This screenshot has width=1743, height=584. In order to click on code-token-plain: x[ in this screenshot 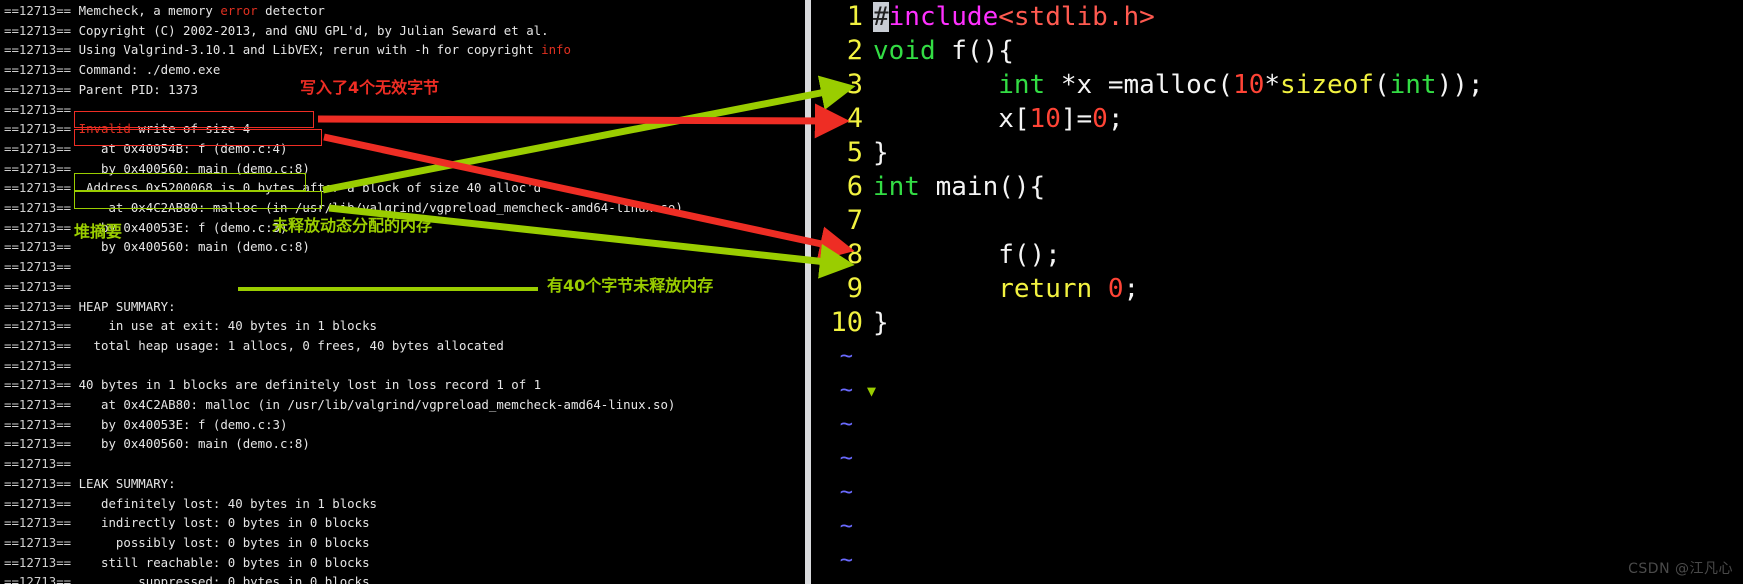, I will do `click(951, 119)`.